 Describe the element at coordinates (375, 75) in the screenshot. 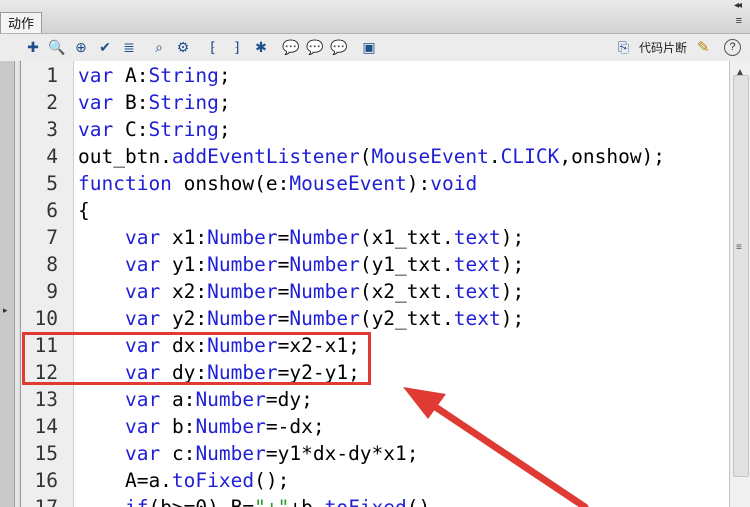

I see `code-line: 1 var A:String;` at that location.